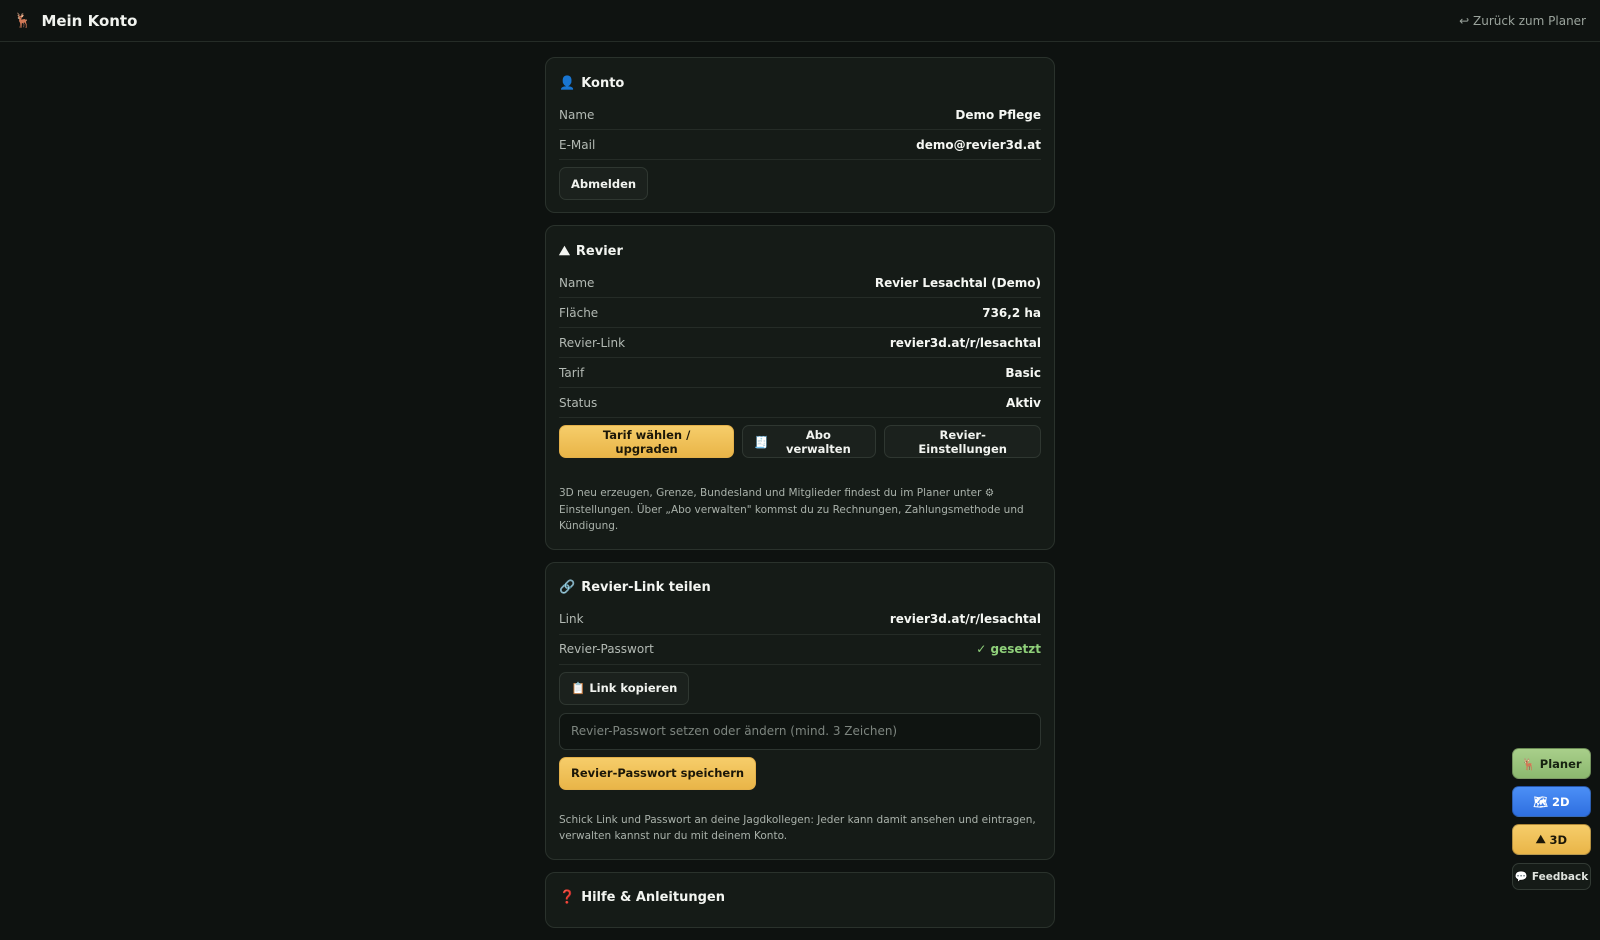 This screenshot has height=940, width=1600. I want to click on revier-settings-button: Revier-Einstellungen, so click(962, 441).